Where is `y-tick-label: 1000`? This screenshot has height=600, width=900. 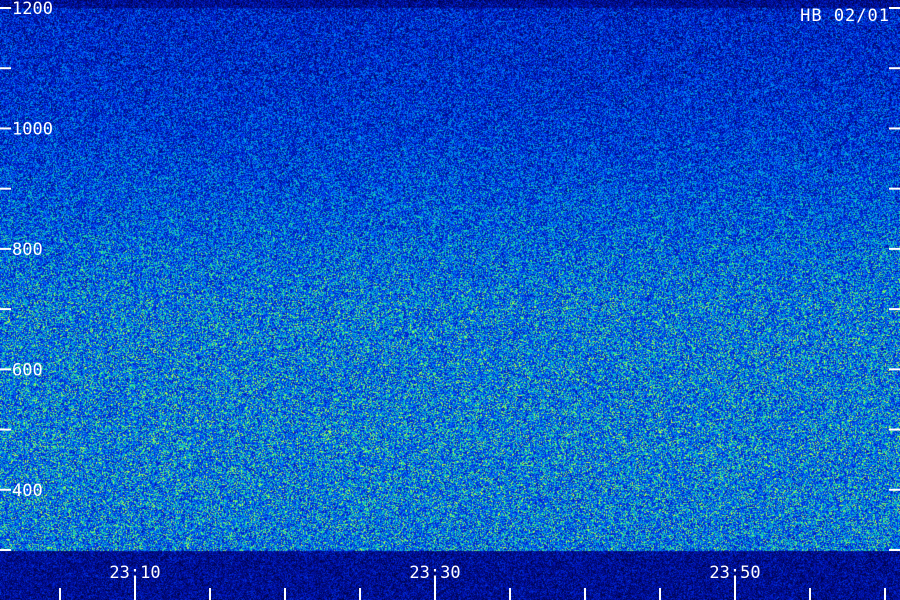
y-tick-label: 1000 is located at coordinates (32, 129).